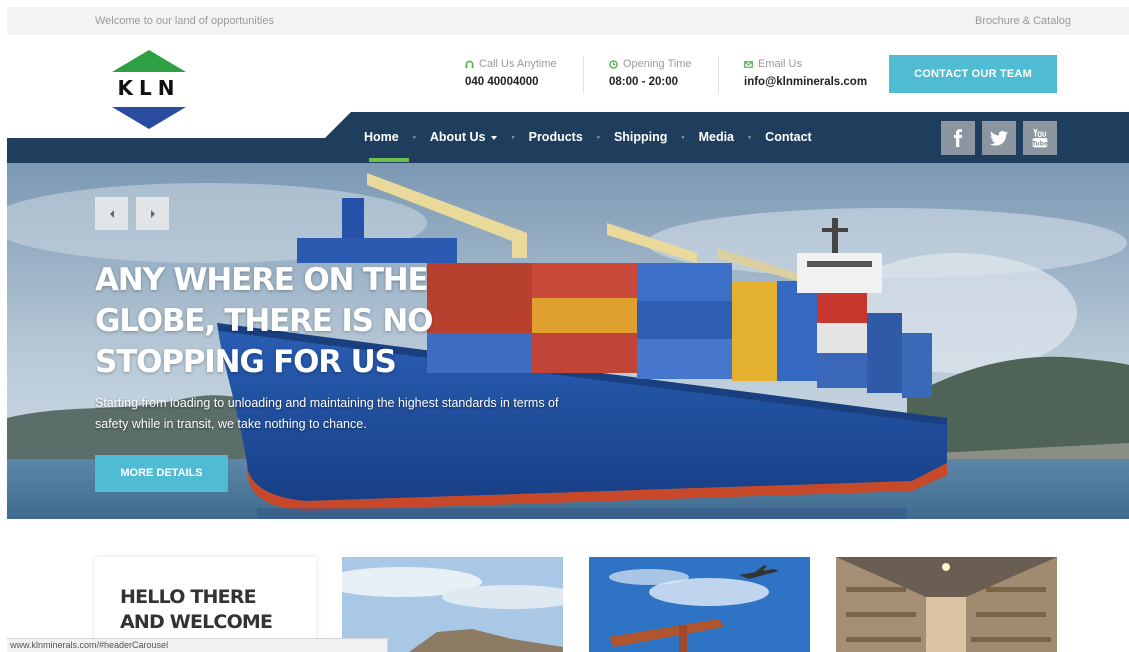  I want to click on headset-icon, so click(469, 64).